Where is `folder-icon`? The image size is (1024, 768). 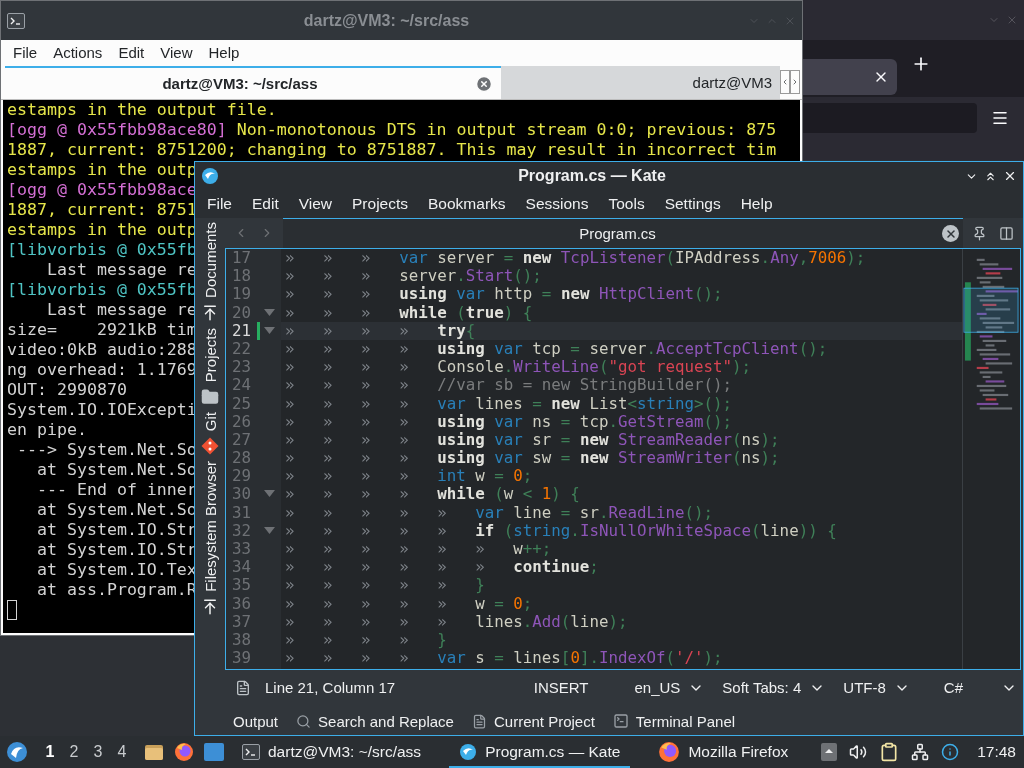
folder-icon is located at coordinates (210, 397).